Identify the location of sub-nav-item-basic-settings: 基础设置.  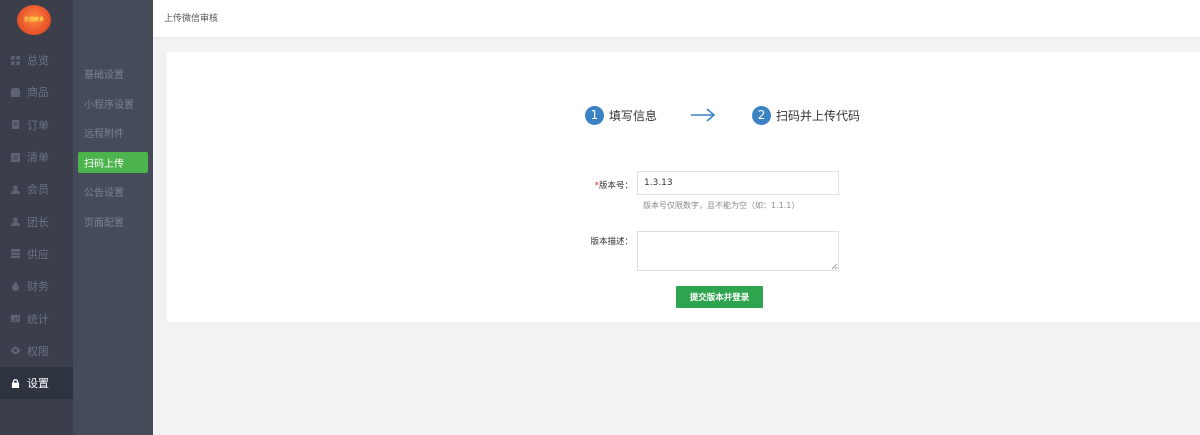
(113, 74).